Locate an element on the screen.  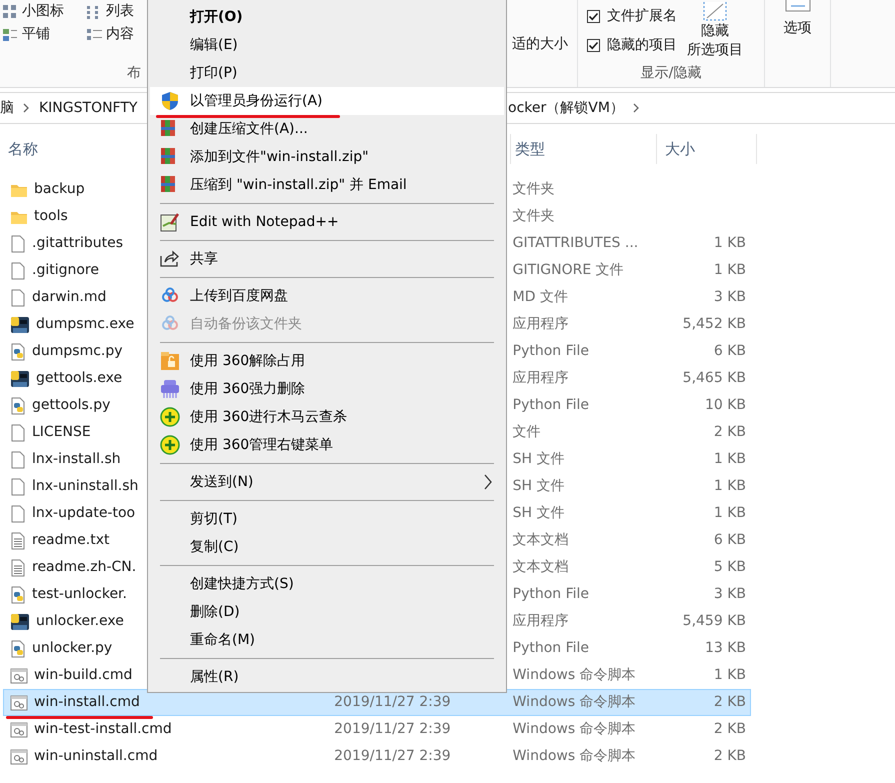
file-name: lnx-install.sh is located at coordinates (76, 459).